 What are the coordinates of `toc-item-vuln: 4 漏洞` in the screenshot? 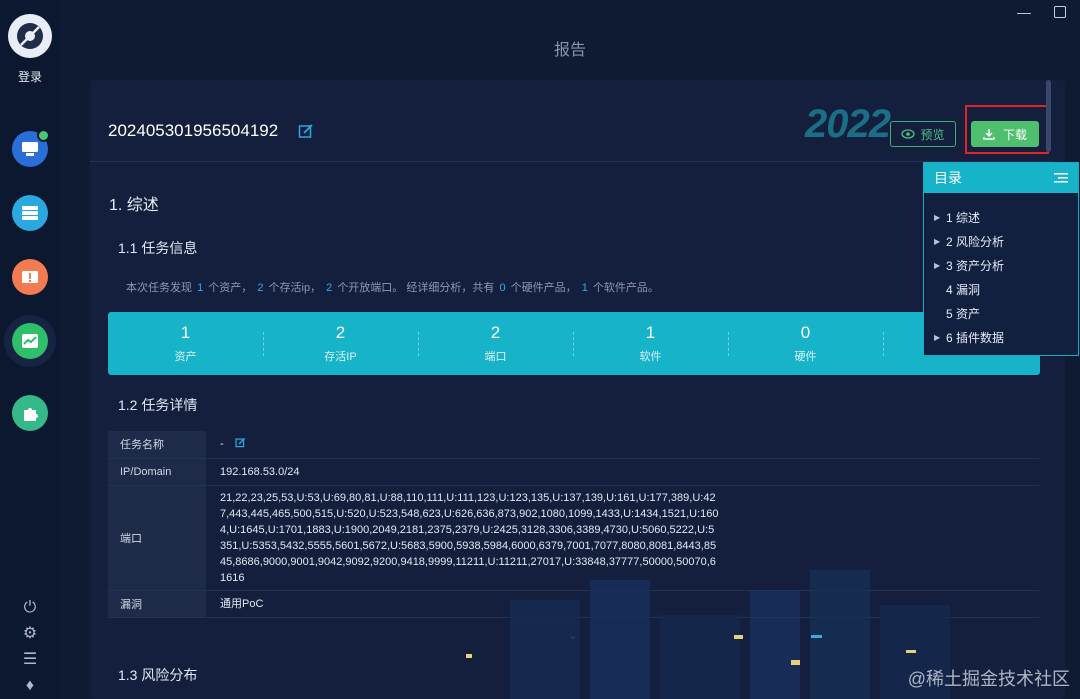 It's located at (1006, 289).